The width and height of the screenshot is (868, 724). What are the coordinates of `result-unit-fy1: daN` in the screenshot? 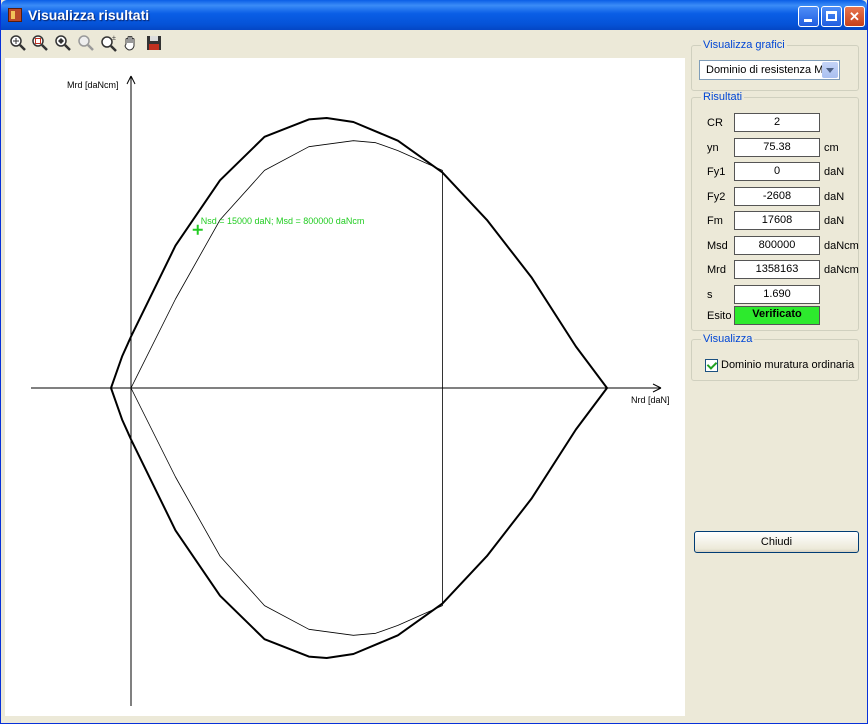 It's located at (834, 172).